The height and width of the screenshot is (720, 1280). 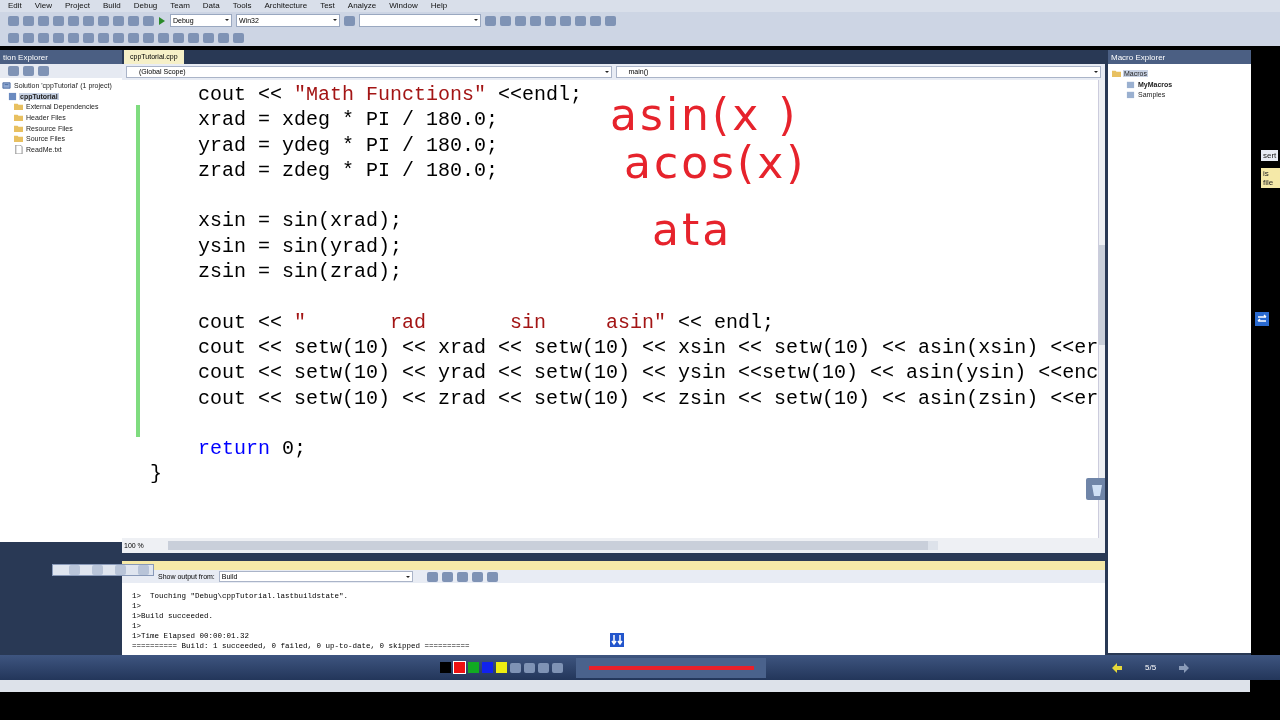 I want to click on code-line: zrad = zdeg * PI / 180.0;, so click(x=348, y=170).